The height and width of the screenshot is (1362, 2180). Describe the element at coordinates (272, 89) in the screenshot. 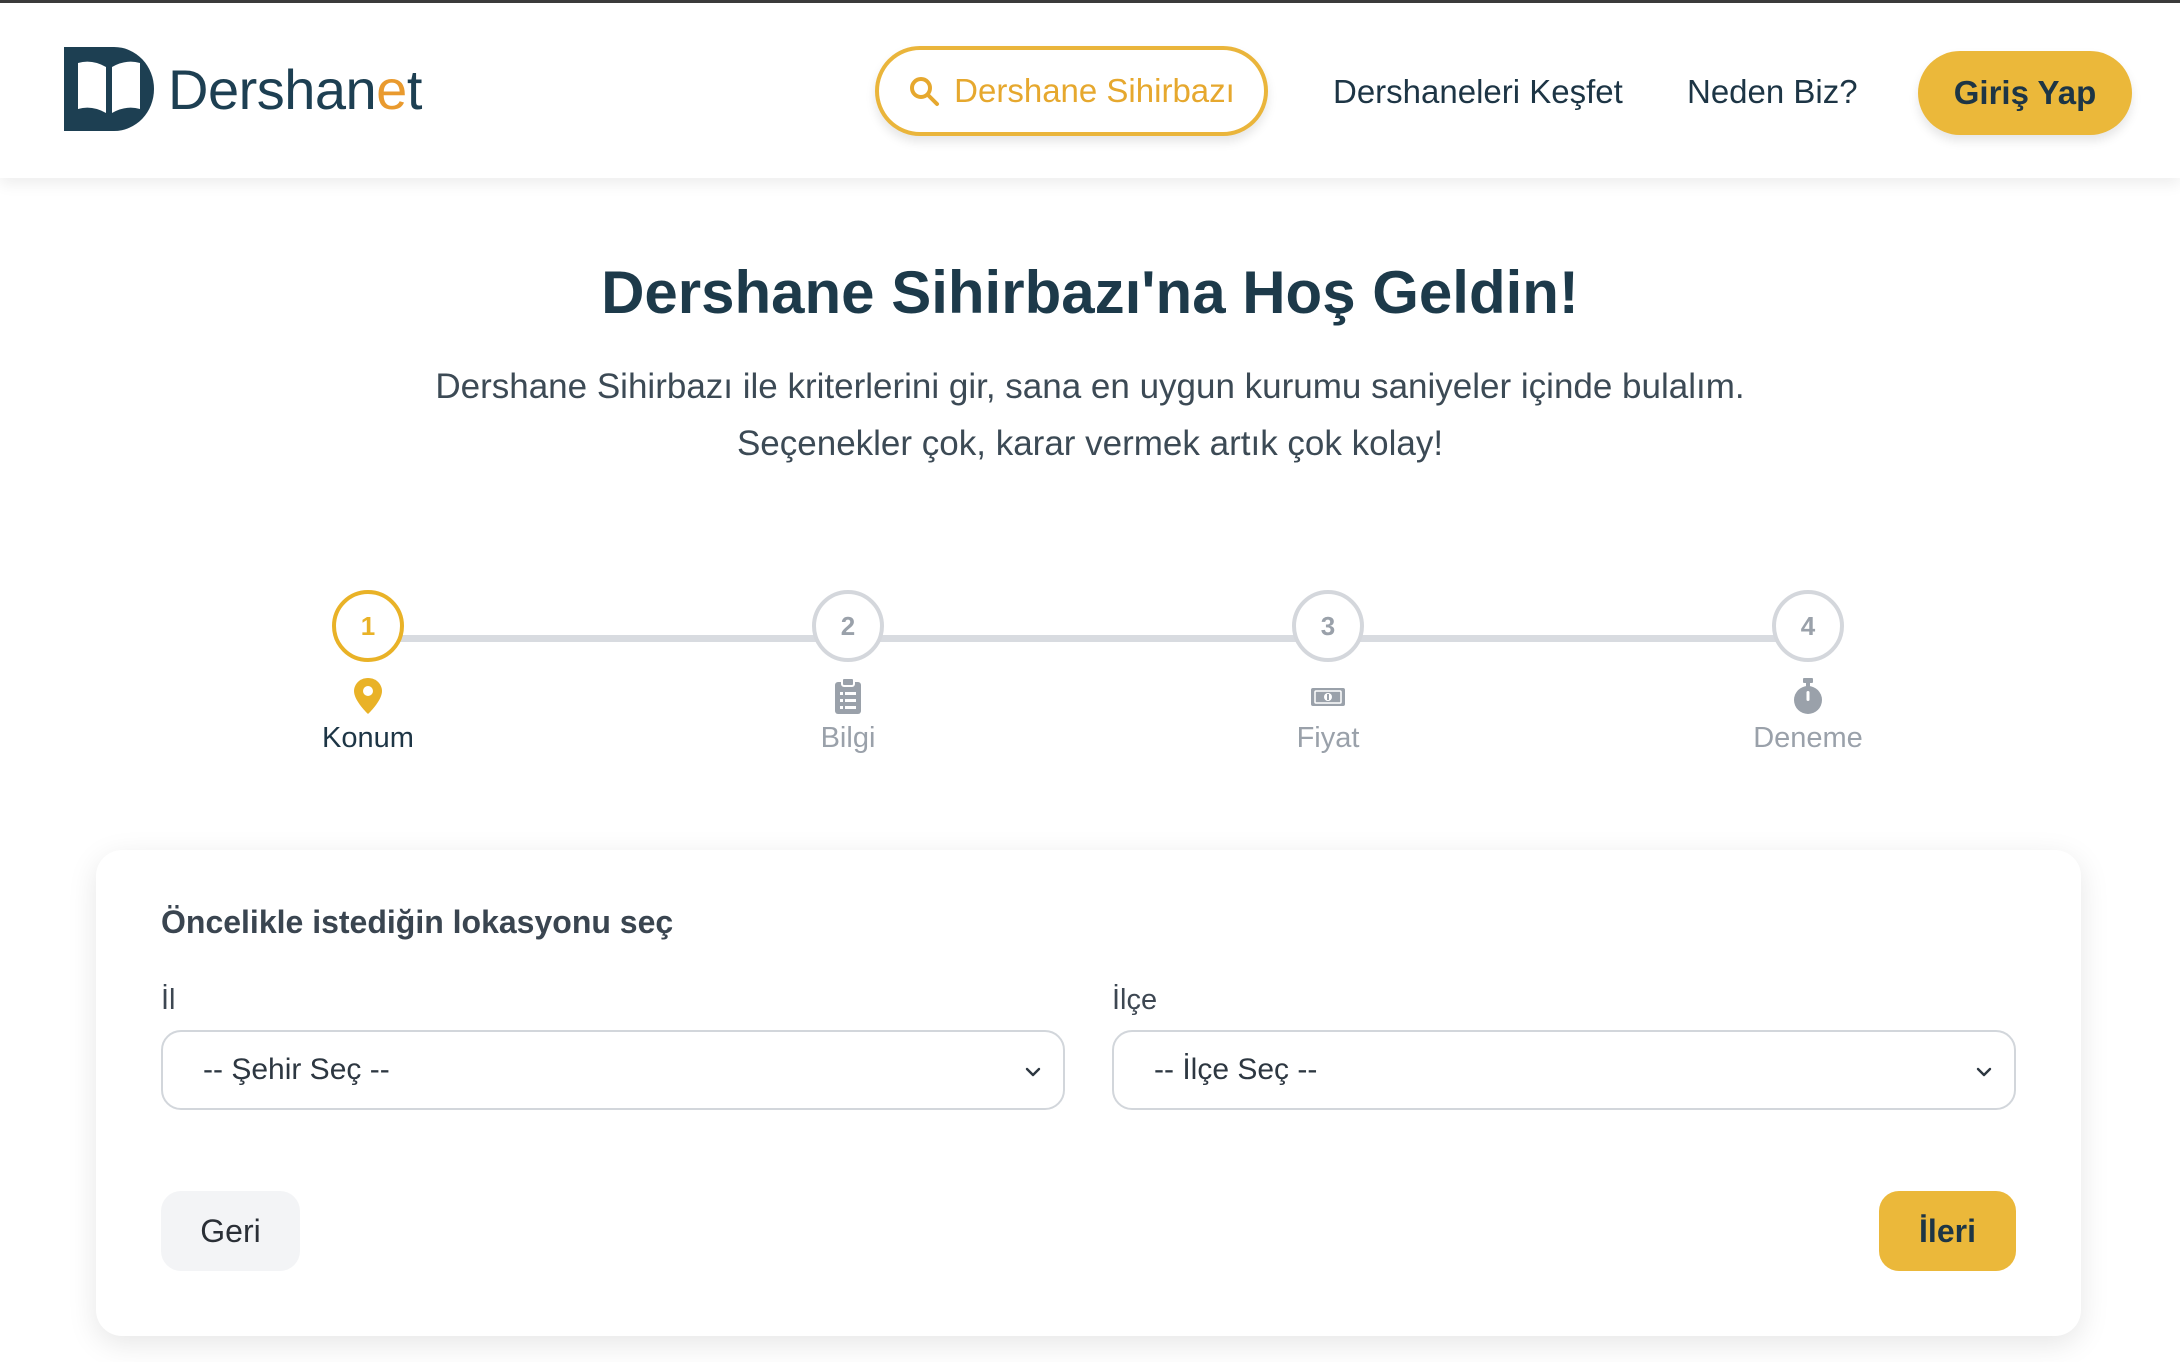

I see `logo-text-main: Dershan` at that location.